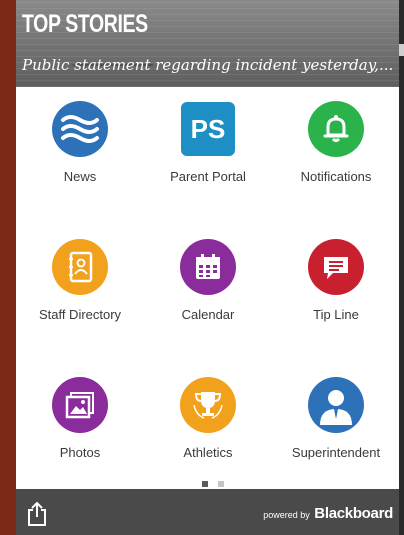 The width and height of the screenshot is (404, 535). What do you see at coordinates (80, 129) in the screenshot?
I see `waves-icon` at bounding box center [80, 129].